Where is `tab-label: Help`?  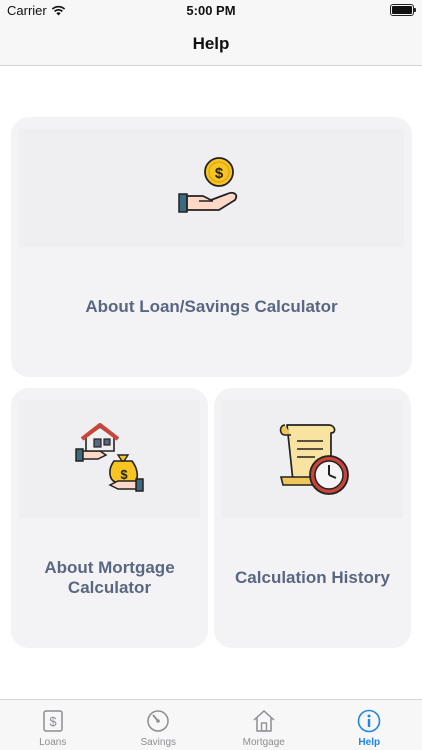
tab-label: Help is located at coordinates (369, 742).